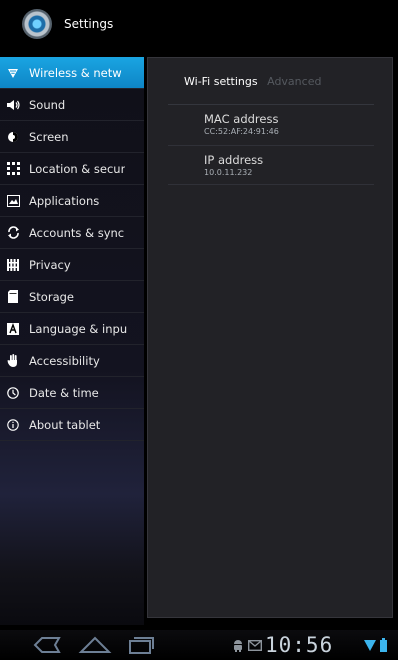 The height and width of the screenshot is (660, 398). Describe the element at coordinates (271, 104) in the screenshot. I see `tabs-divider` at that location.